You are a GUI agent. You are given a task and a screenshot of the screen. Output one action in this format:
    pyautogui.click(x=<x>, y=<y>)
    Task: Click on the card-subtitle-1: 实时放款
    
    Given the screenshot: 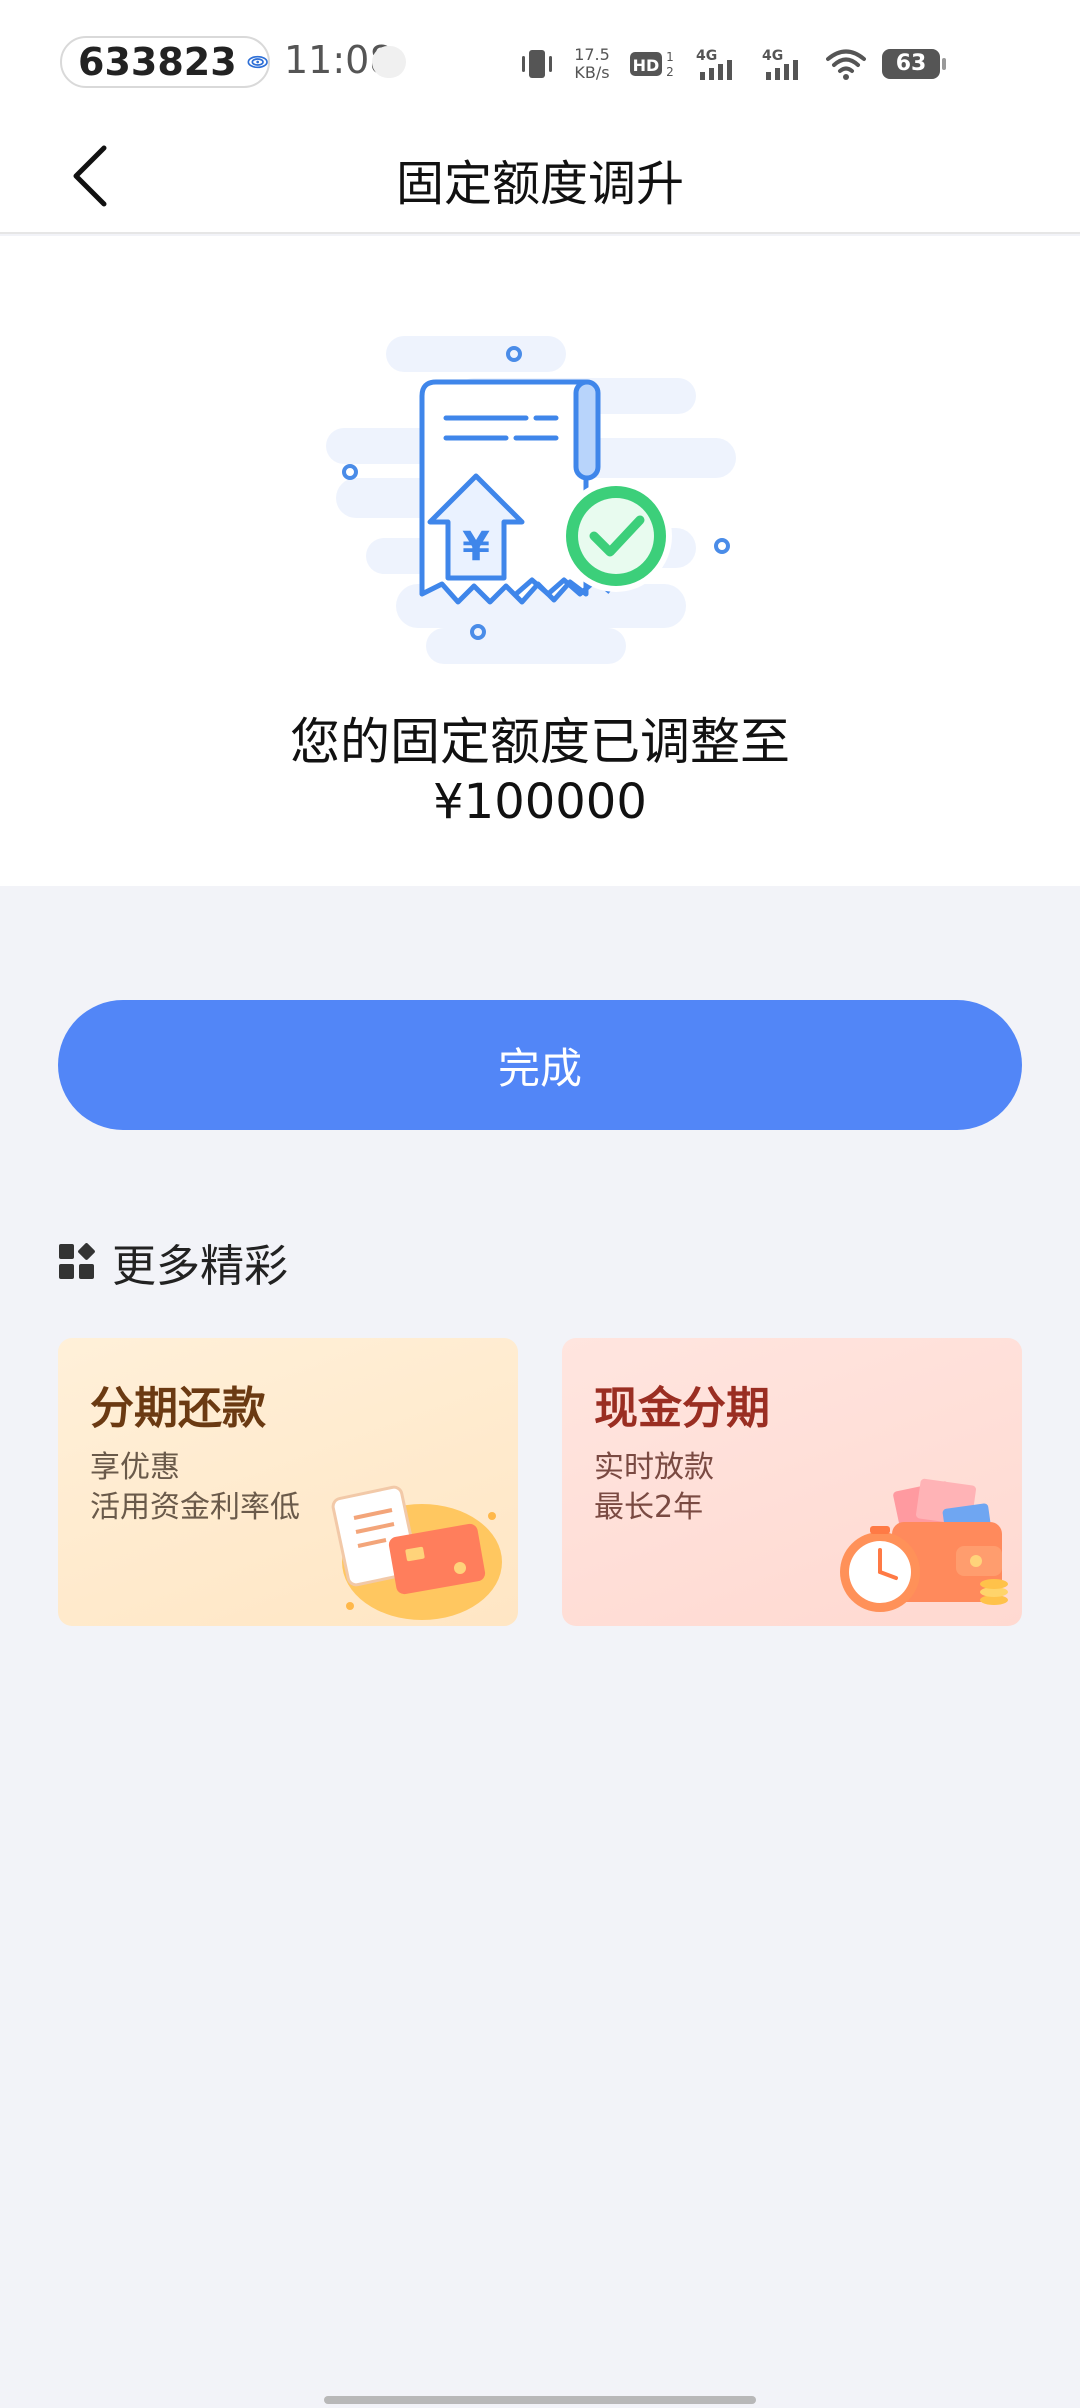 What is the action you would take?
    pyautogui.click(x=654, y=1467)
    